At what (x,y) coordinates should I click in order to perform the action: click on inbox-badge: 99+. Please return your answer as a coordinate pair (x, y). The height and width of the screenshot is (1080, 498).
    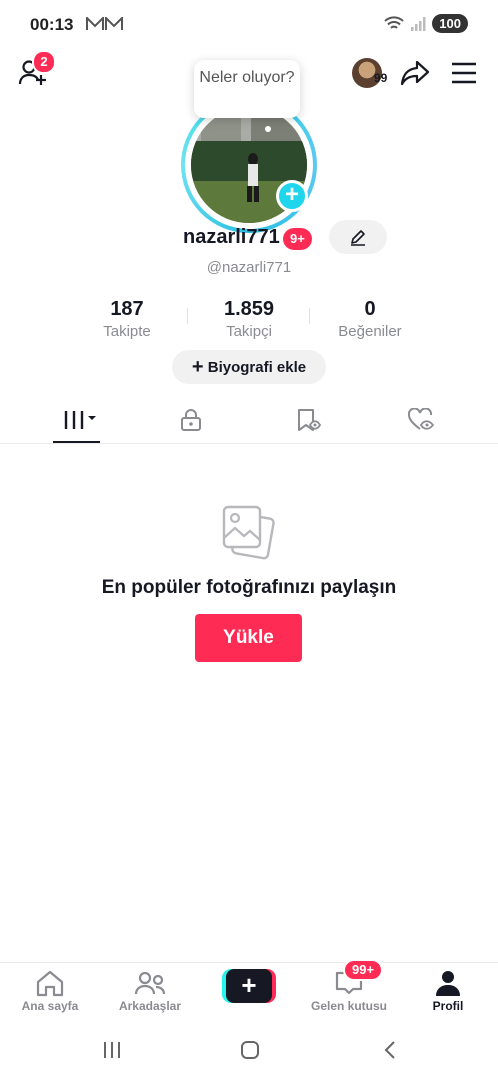
    Looking at the image, I should click on (363, 970).